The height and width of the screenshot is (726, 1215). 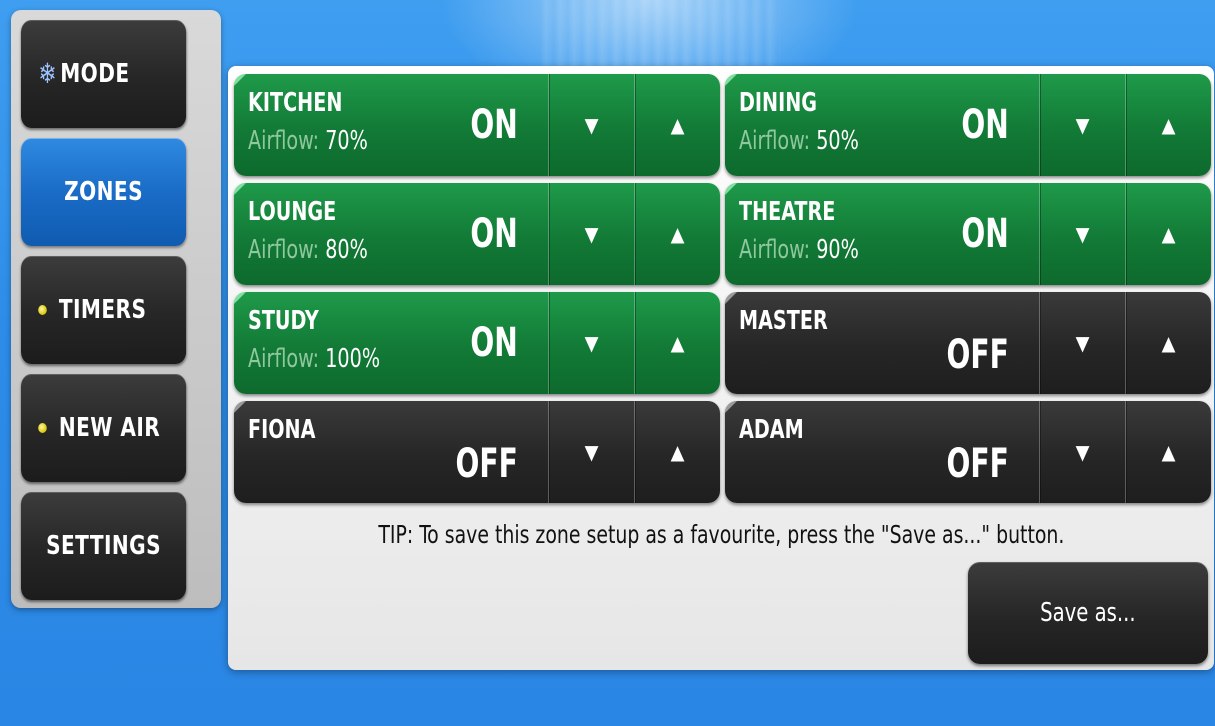 I want to click on nav-timers-label: TIMERS, so click(x=102, y=310).